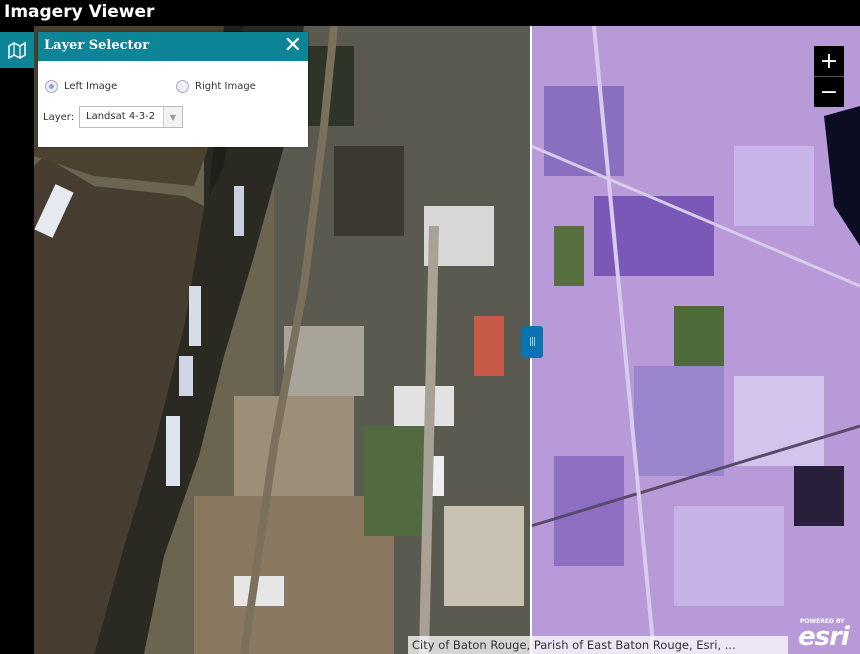 The image size is (860, 654). Describe the element at coordinates (225, 86) in the screenshot. I see `right-image-label: Right Image` at that location.